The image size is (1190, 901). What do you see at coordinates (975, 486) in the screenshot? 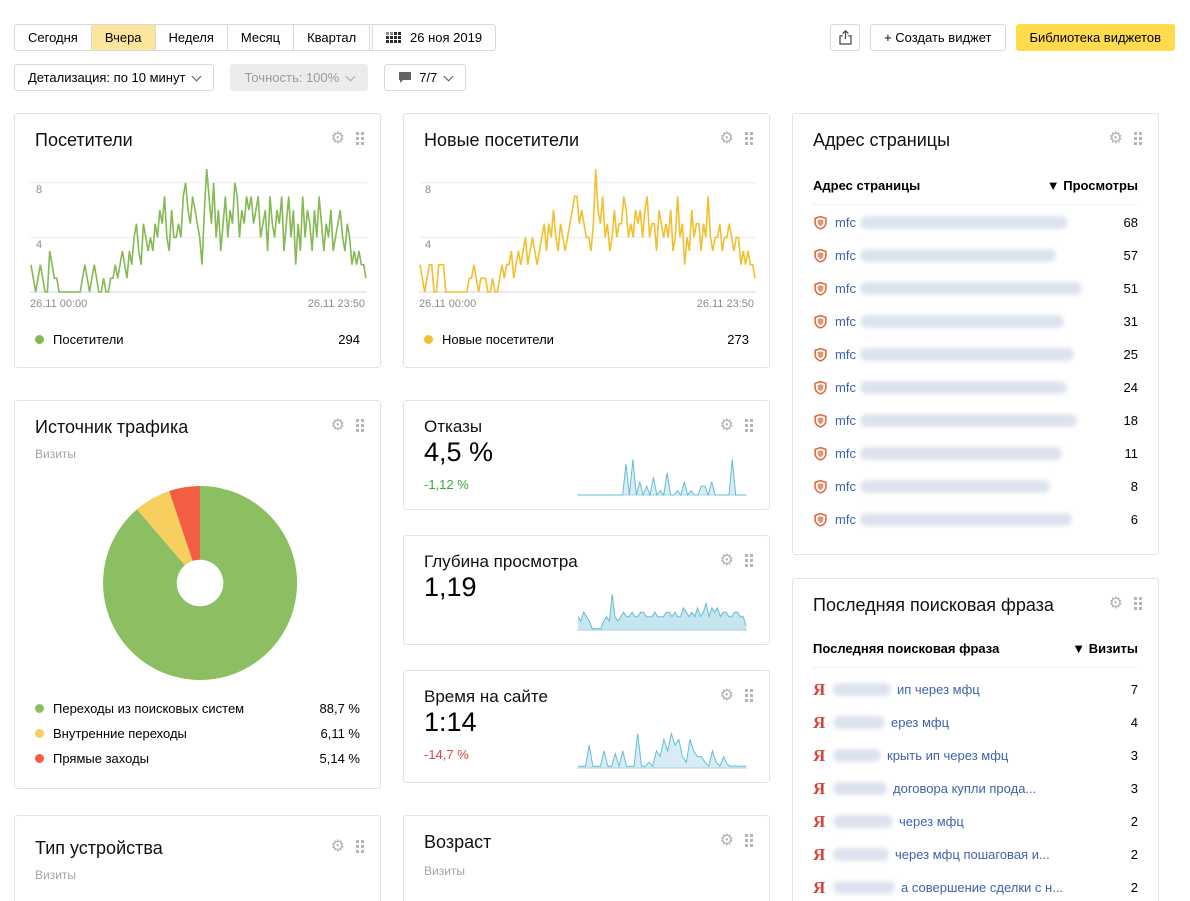
I see `table-row: mfc 8` at bounding box center [975, 486].